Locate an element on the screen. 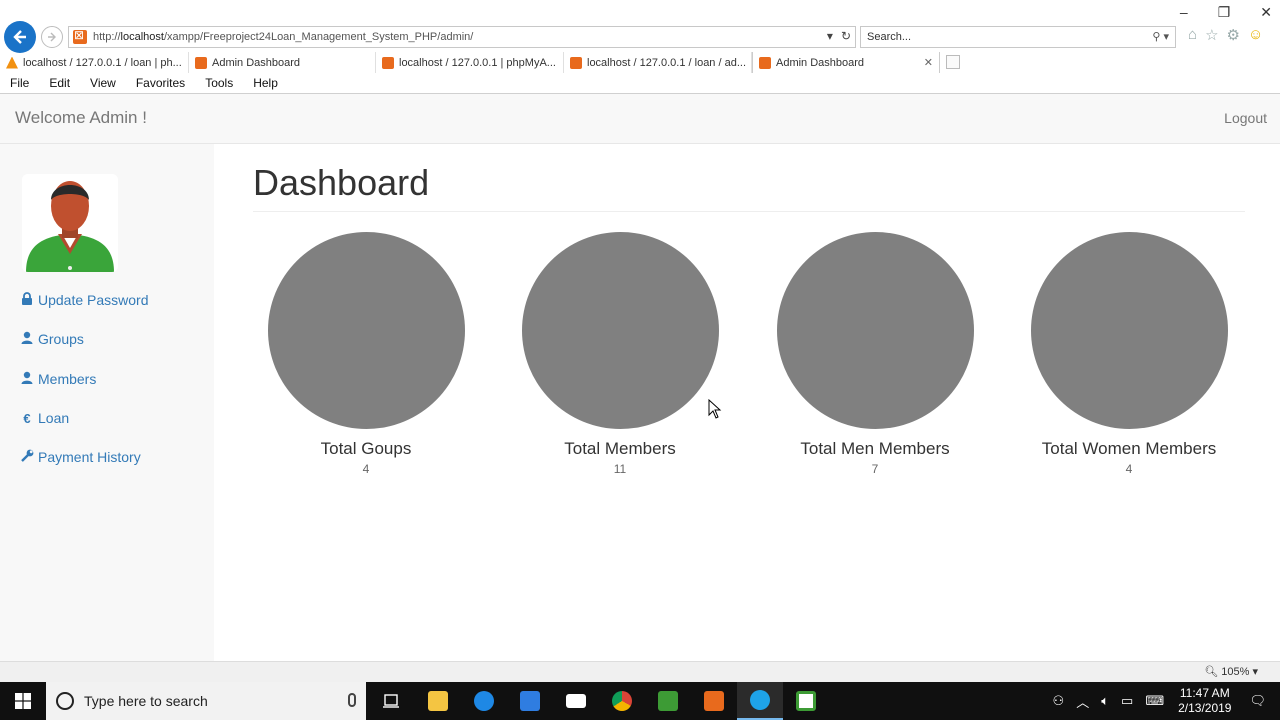 Image resolution: width=1280 pixels, height=720 pixels. task-view-icon is located at coordinates (391, 701).